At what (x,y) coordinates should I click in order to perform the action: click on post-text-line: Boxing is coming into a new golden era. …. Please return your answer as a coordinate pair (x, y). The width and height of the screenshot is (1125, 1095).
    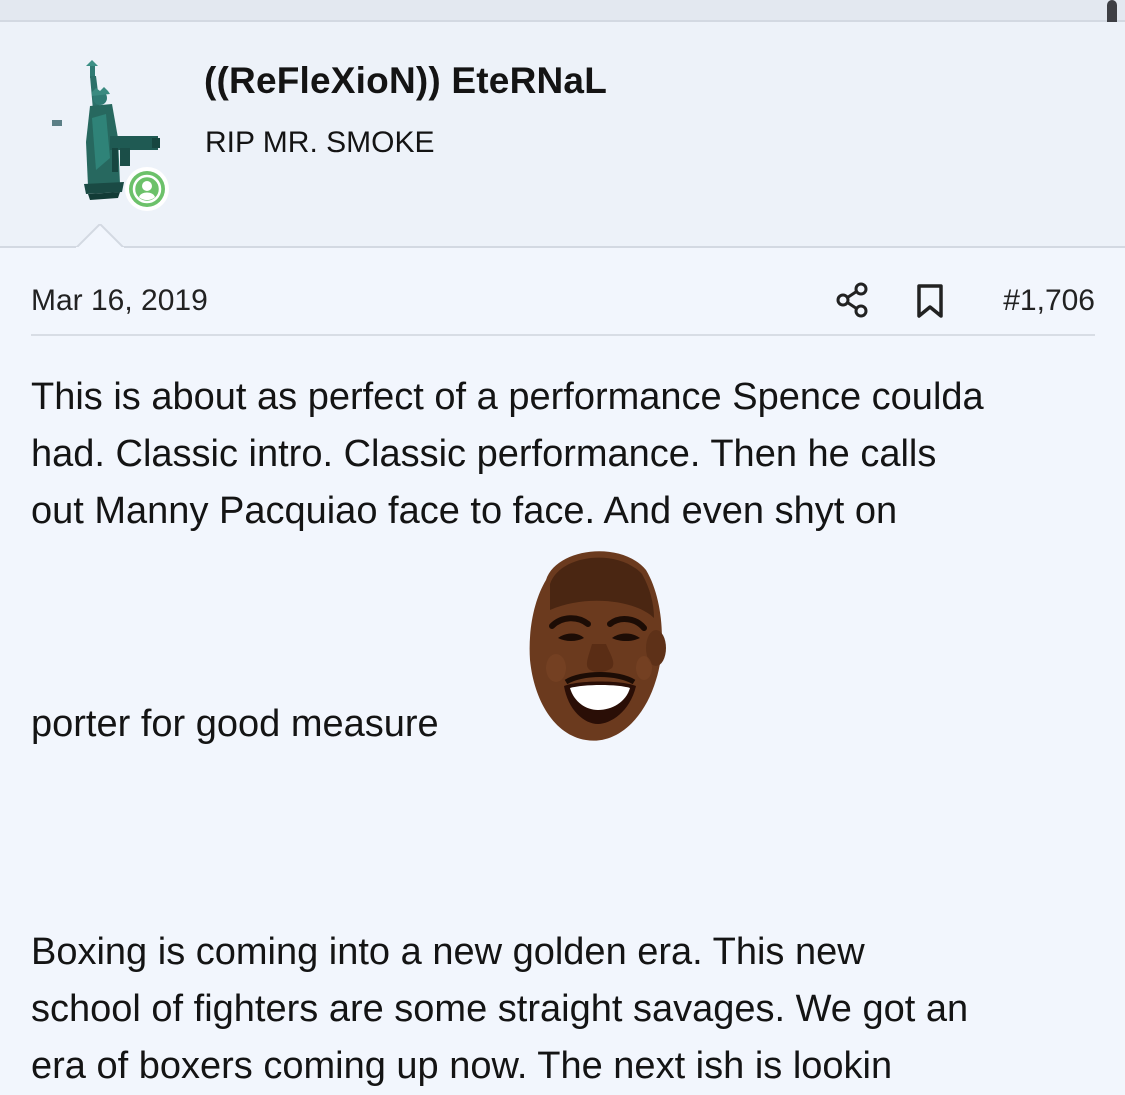
    Looking at the image, I should click on (448, 952).